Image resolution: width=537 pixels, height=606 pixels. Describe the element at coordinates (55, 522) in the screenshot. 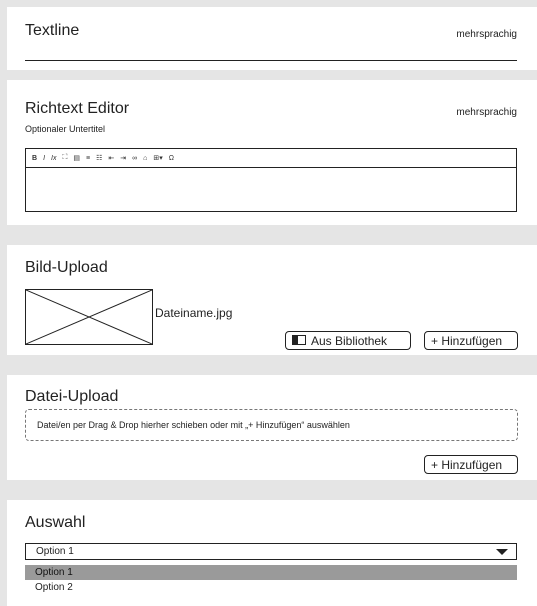

I see `select-title: Auswahl` at that location.